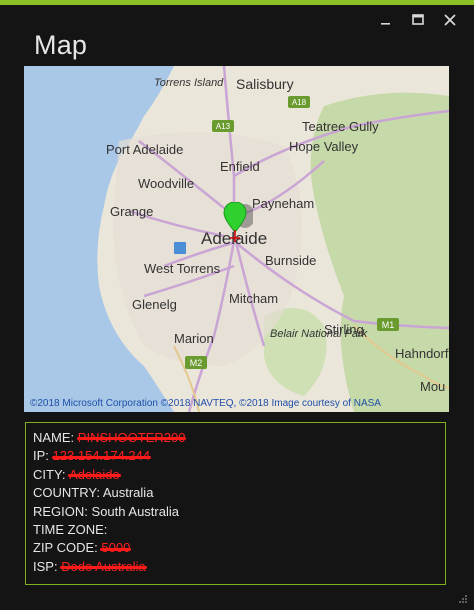 This screenshot has width=474, height=610. I want to click on info-name-value: PINSHOOTER200, so click(131, 438).